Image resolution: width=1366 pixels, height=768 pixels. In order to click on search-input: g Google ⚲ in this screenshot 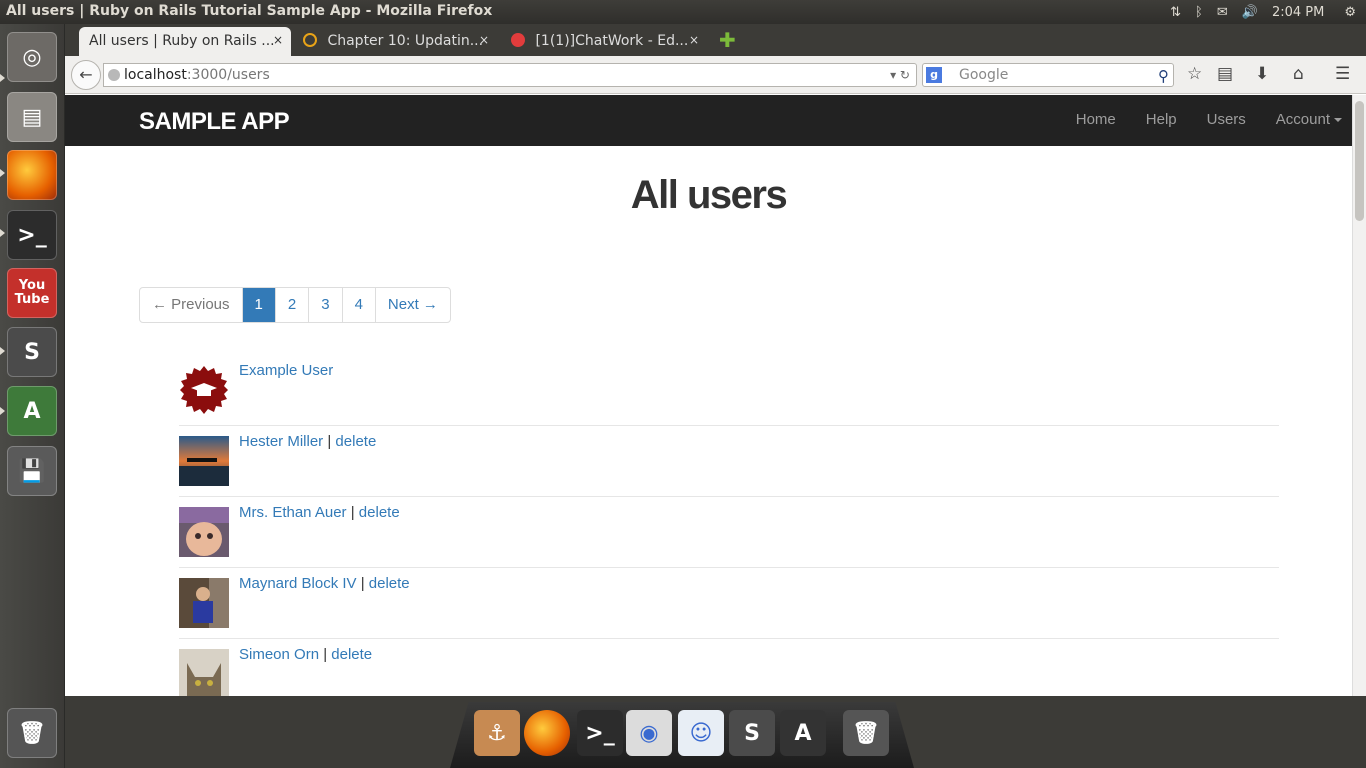, I will do `click(1048, 75)`.